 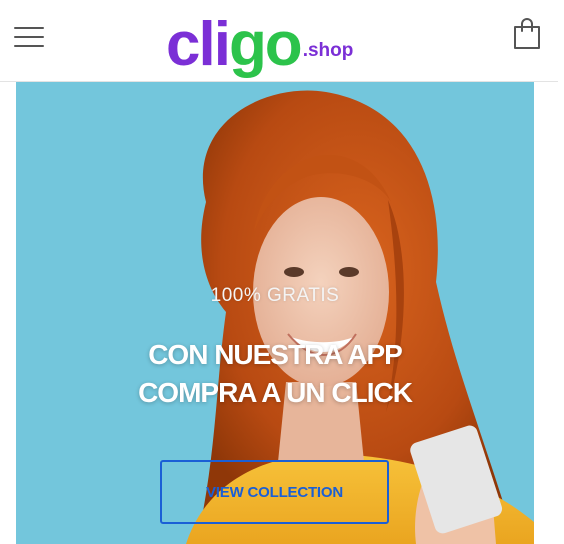 I want to click on site-header: cligo .shop, so click(x=279, y=41).